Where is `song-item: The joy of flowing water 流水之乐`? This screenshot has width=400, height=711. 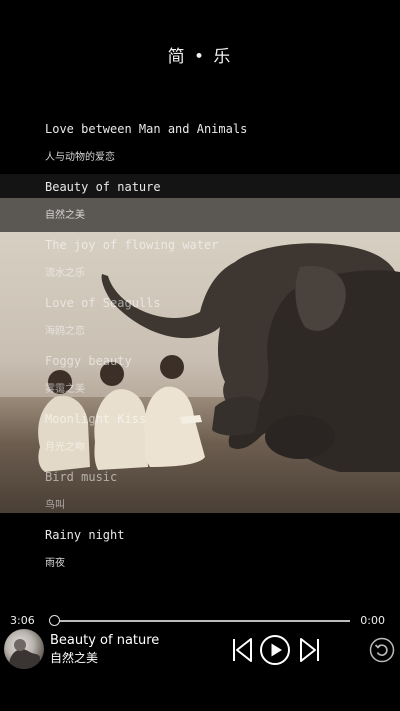
song-item: The joy of flowing water 流水之乐 is located at coordinates (210, 258).